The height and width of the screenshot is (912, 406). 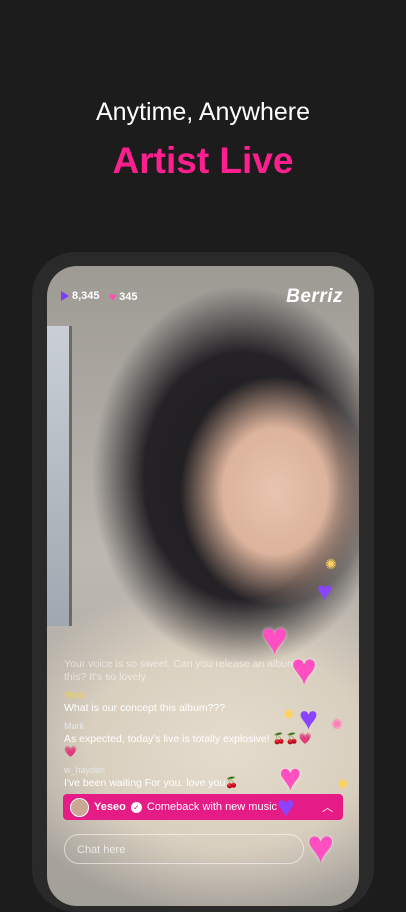 What do you see at coordinates (74, 695) in the screenshot?
I see `chat-username: Yeho` at bounding box center [74, 695].